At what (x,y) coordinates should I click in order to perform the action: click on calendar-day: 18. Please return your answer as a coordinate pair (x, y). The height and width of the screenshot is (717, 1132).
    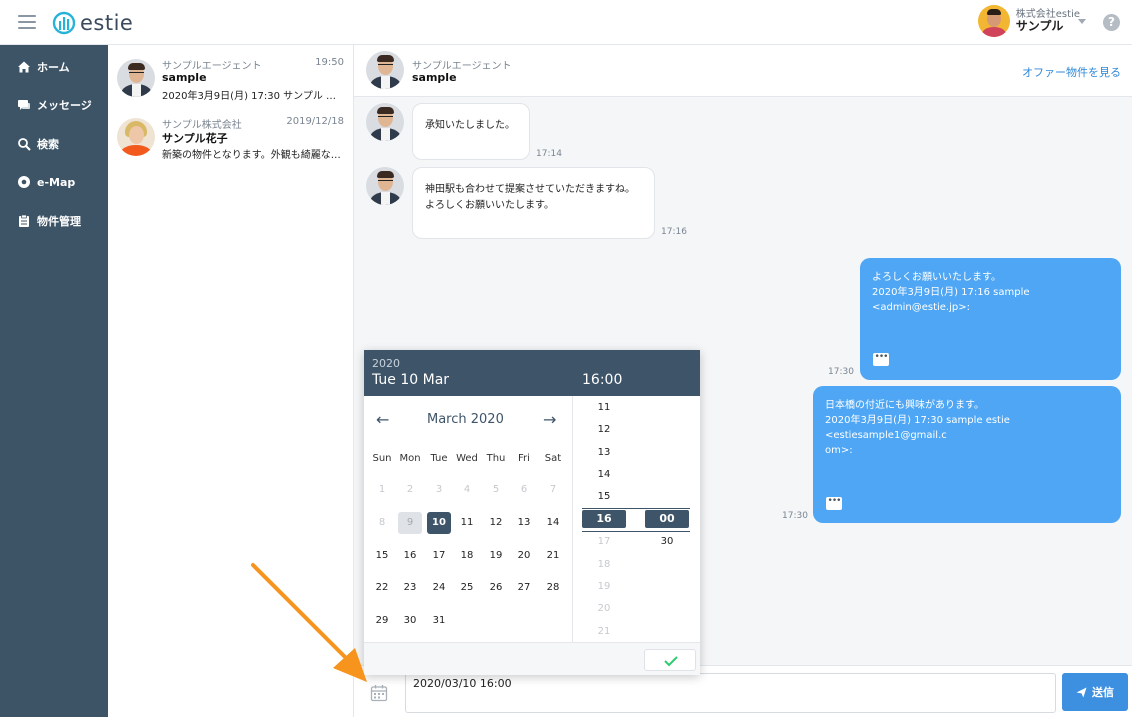
    Looking at the image, I should click on (467, 556).